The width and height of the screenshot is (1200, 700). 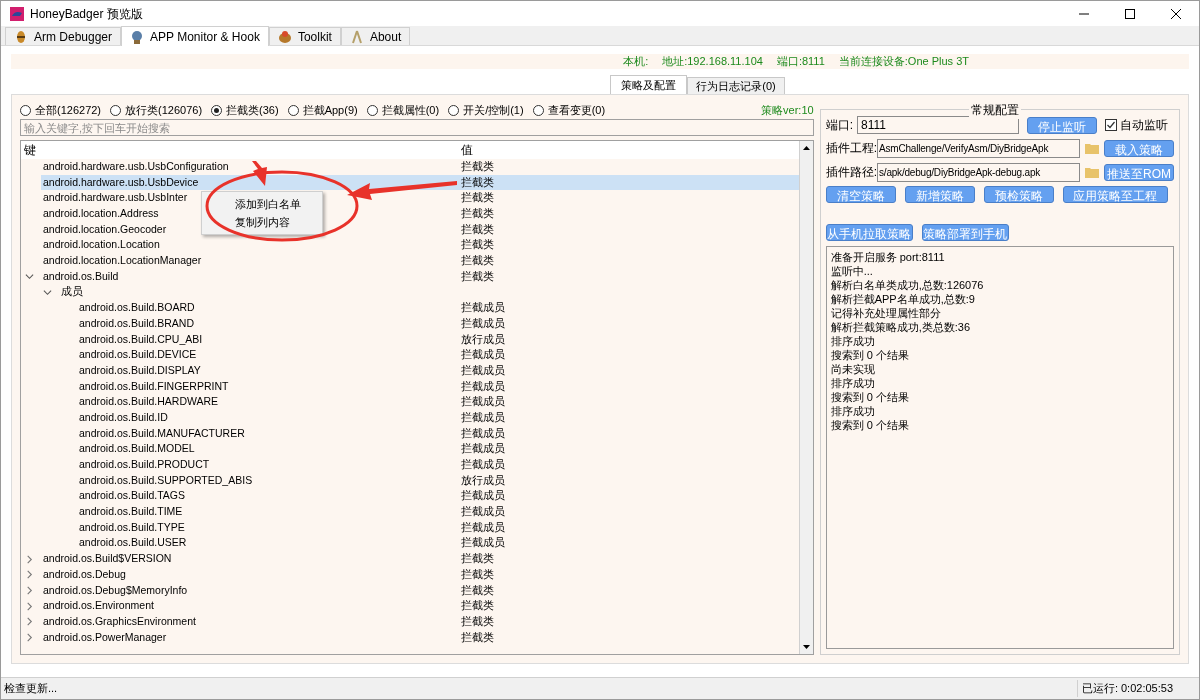 I want to click on value-cell: 放行成员, so click(x=483, y=479).